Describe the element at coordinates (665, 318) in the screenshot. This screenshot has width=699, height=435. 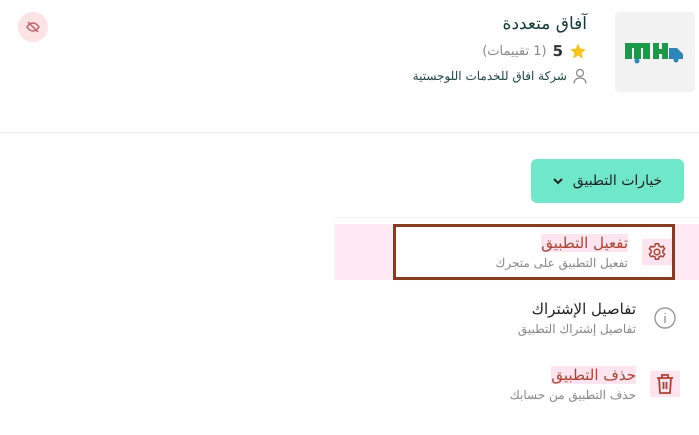
I see `info-icon` at that location.